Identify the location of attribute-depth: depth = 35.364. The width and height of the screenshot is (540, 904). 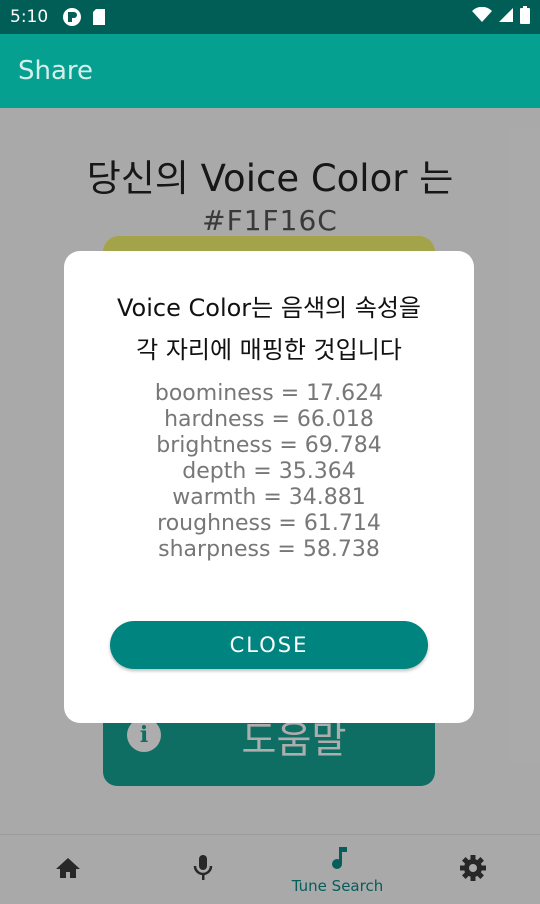
(269, 471).